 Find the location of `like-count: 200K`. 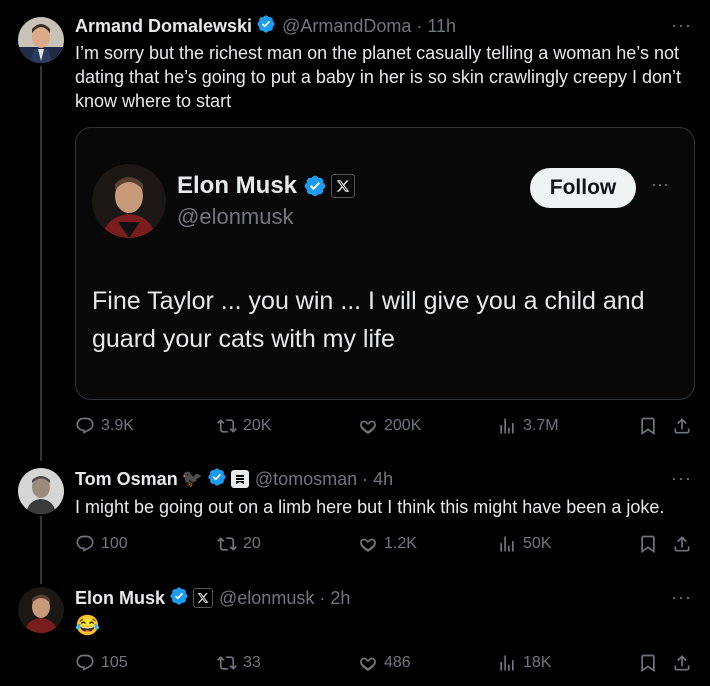

like-count: 200K is located at coordinates (403, 425).